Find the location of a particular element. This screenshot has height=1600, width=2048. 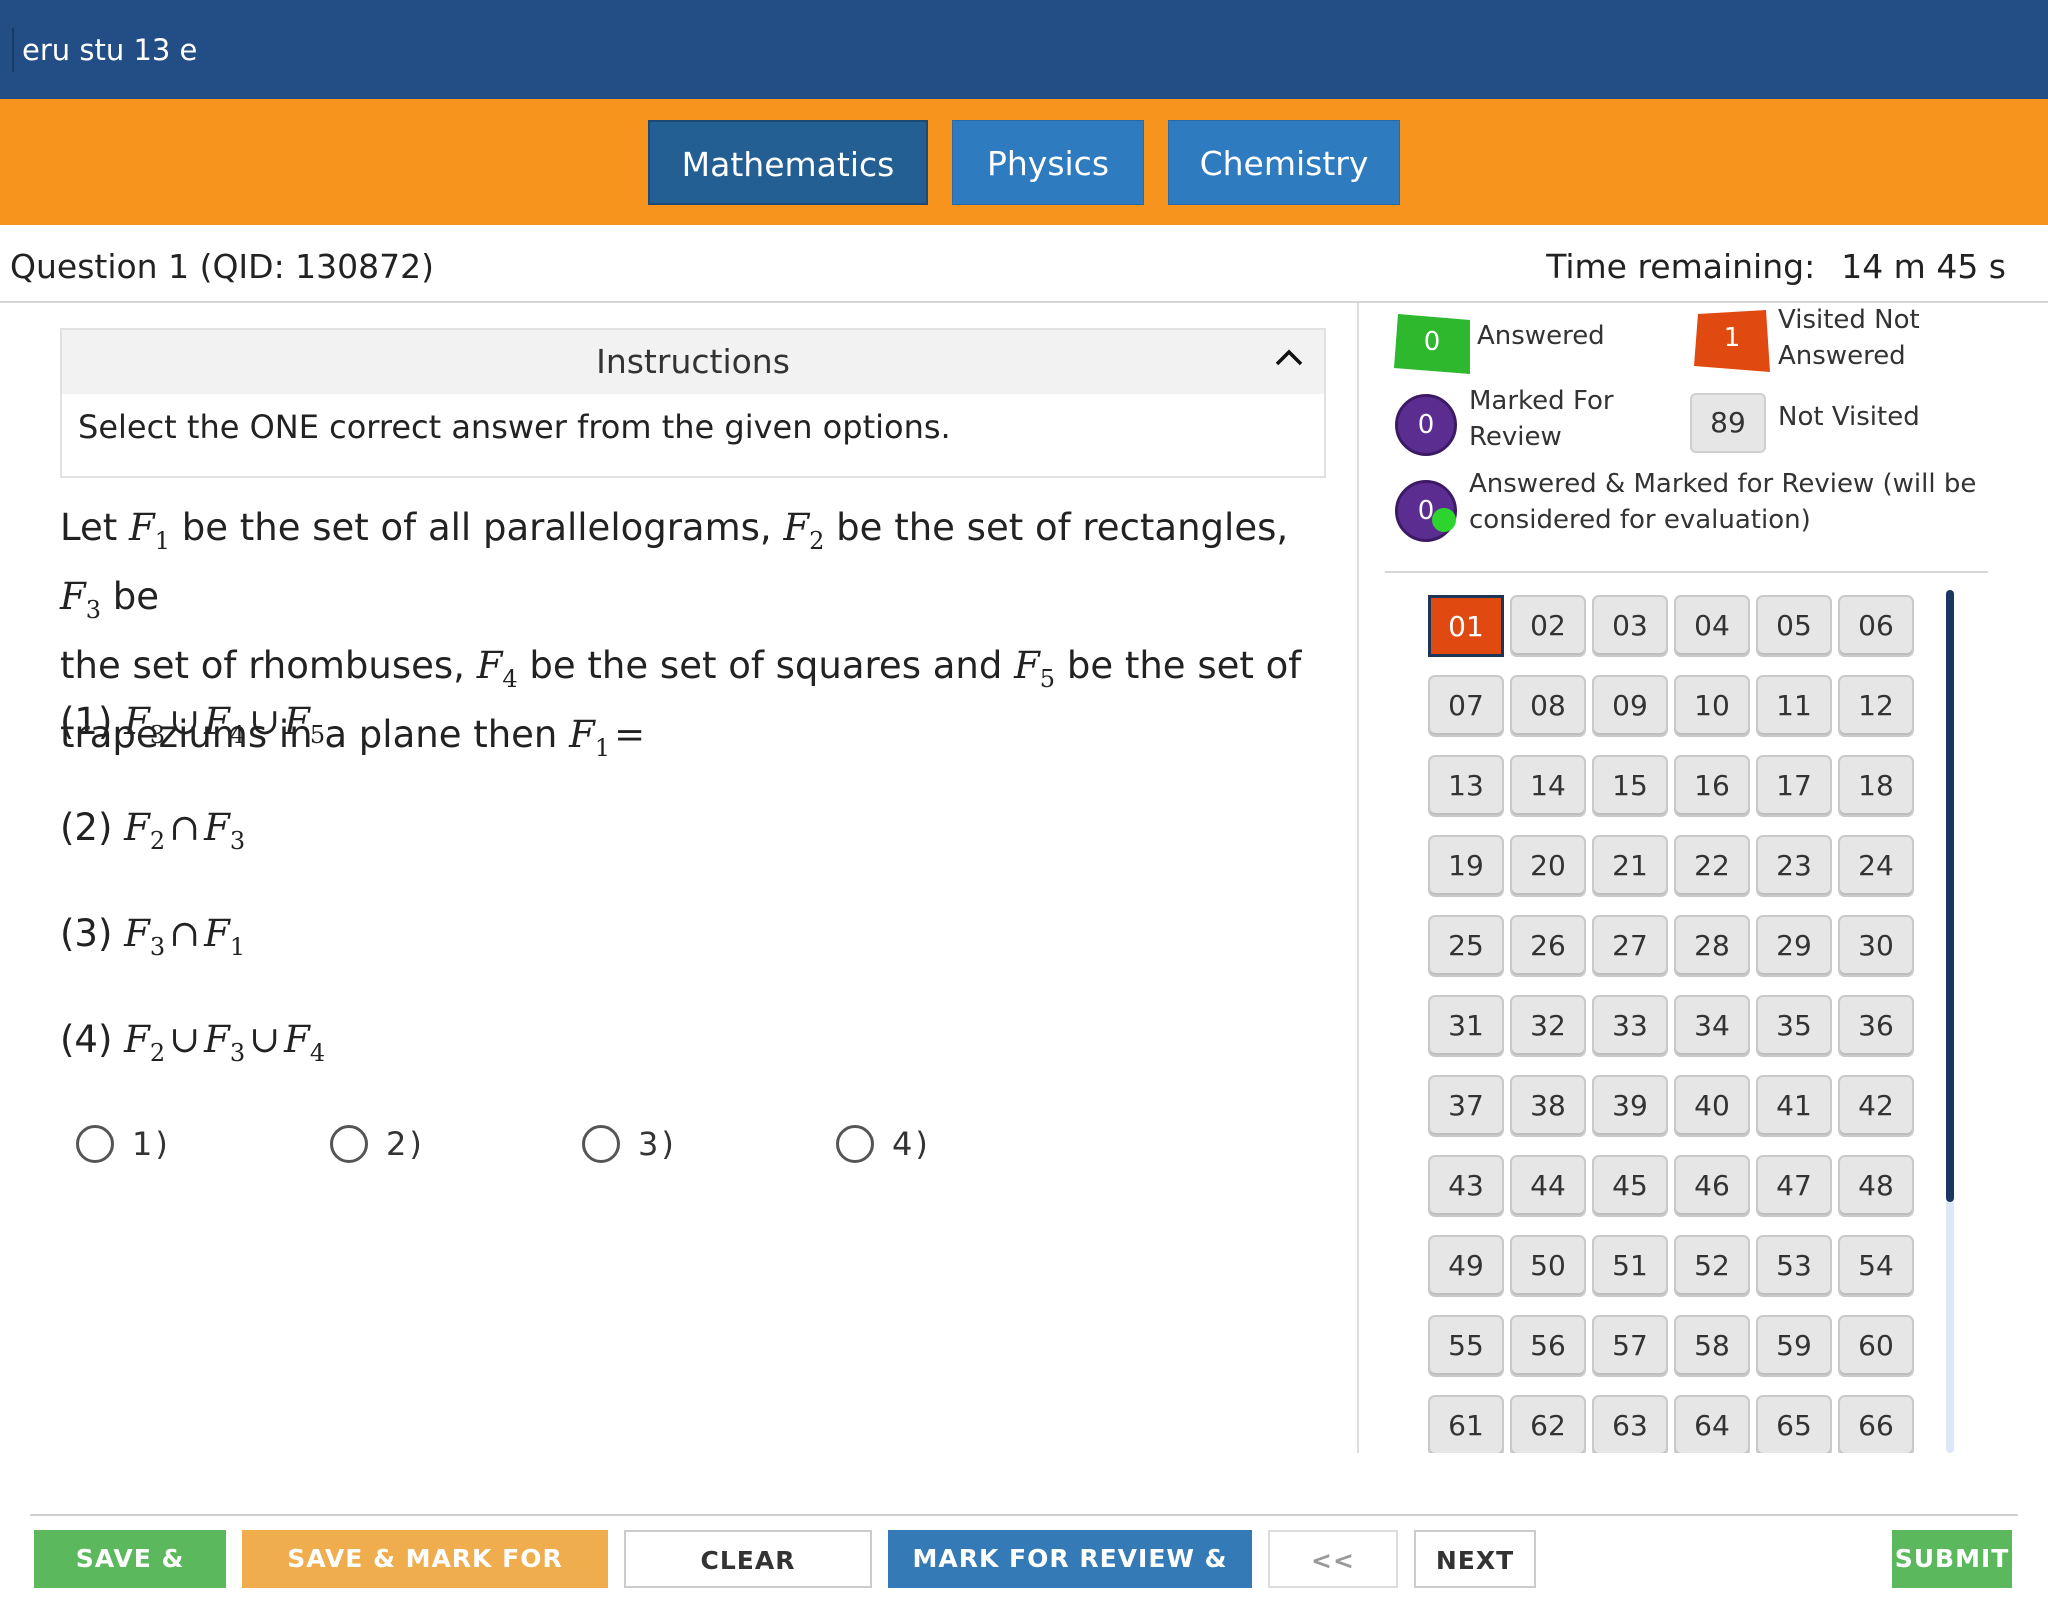

palette-question-button: 38 is located at coordinates (1548, 1106).